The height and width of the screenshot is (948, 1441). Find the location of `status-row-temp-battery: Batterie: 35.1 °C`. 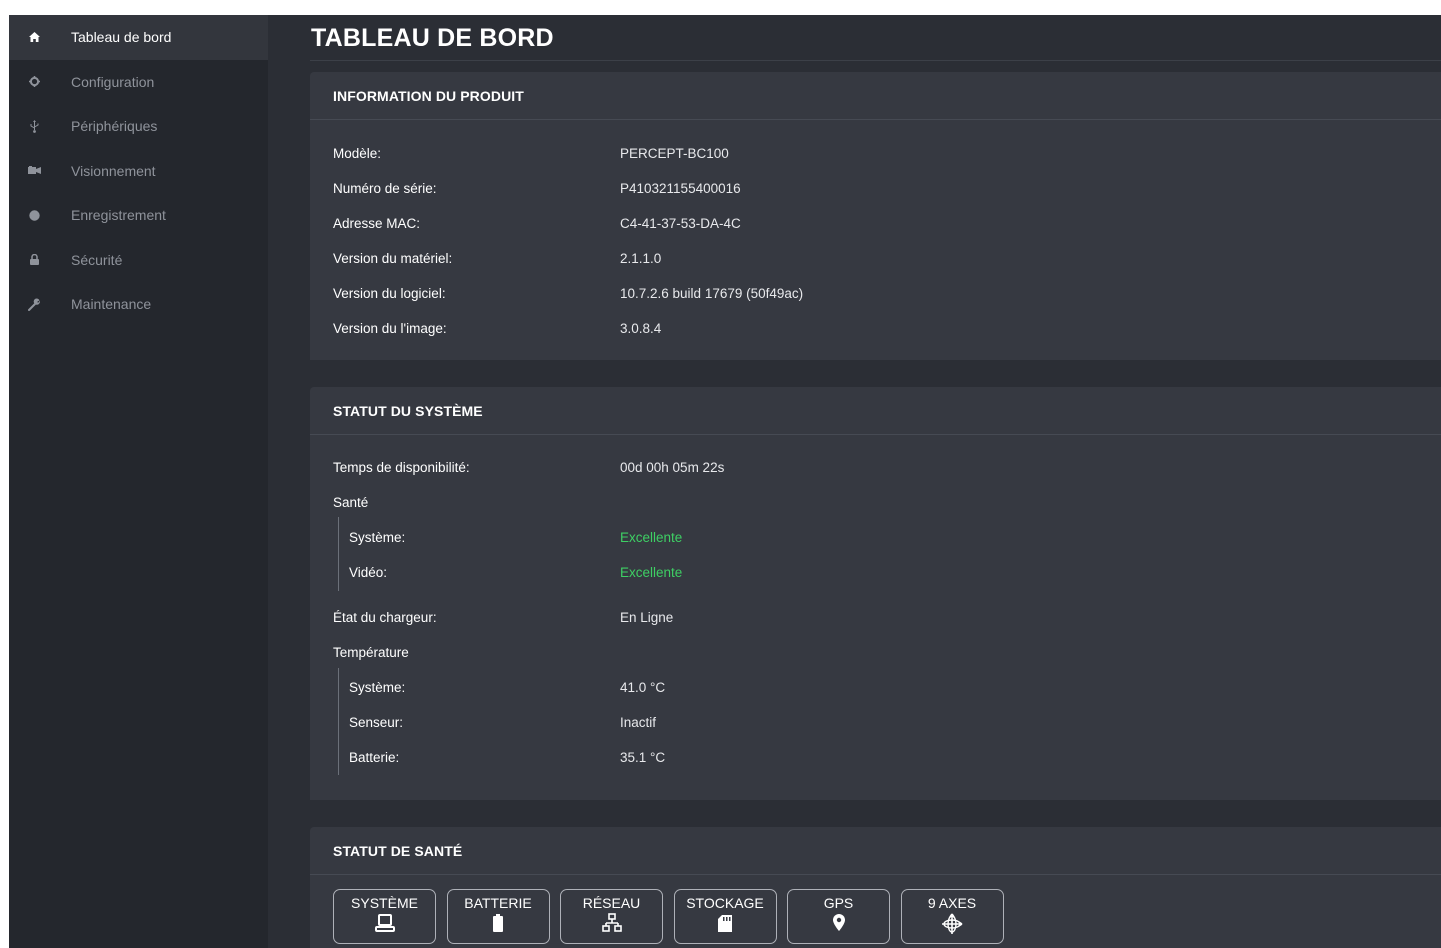

status-row-temp-battery: Batterie: 35.1 °C is located at coordinates (507, 757).